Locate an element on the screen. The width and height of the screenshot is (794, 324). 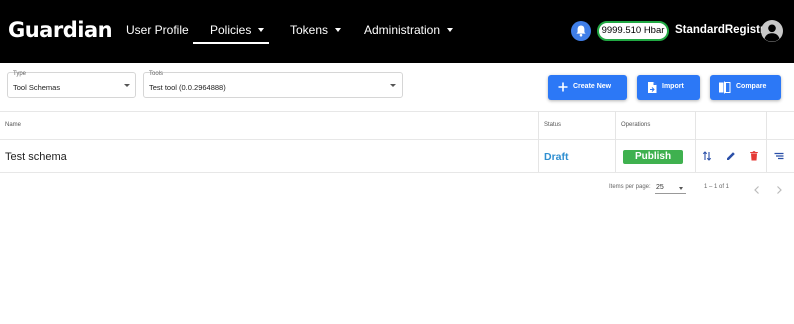
import-button: Import is located at coordinates (668, 87).